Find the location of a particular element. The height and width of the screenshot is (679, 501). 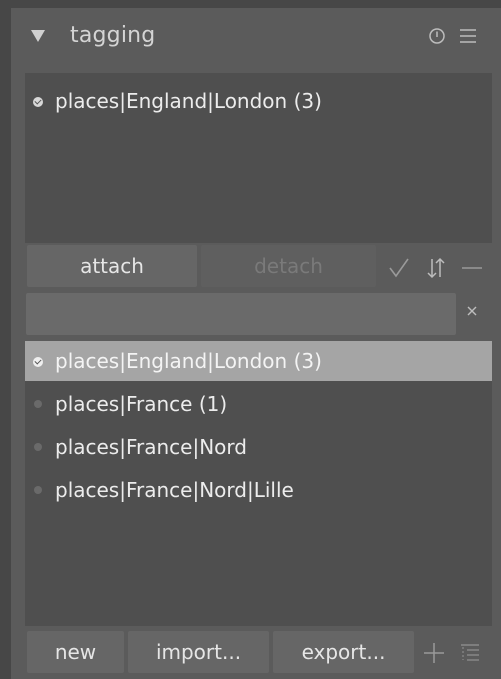

toggle-check-icon is located at coordinates (399, 268).